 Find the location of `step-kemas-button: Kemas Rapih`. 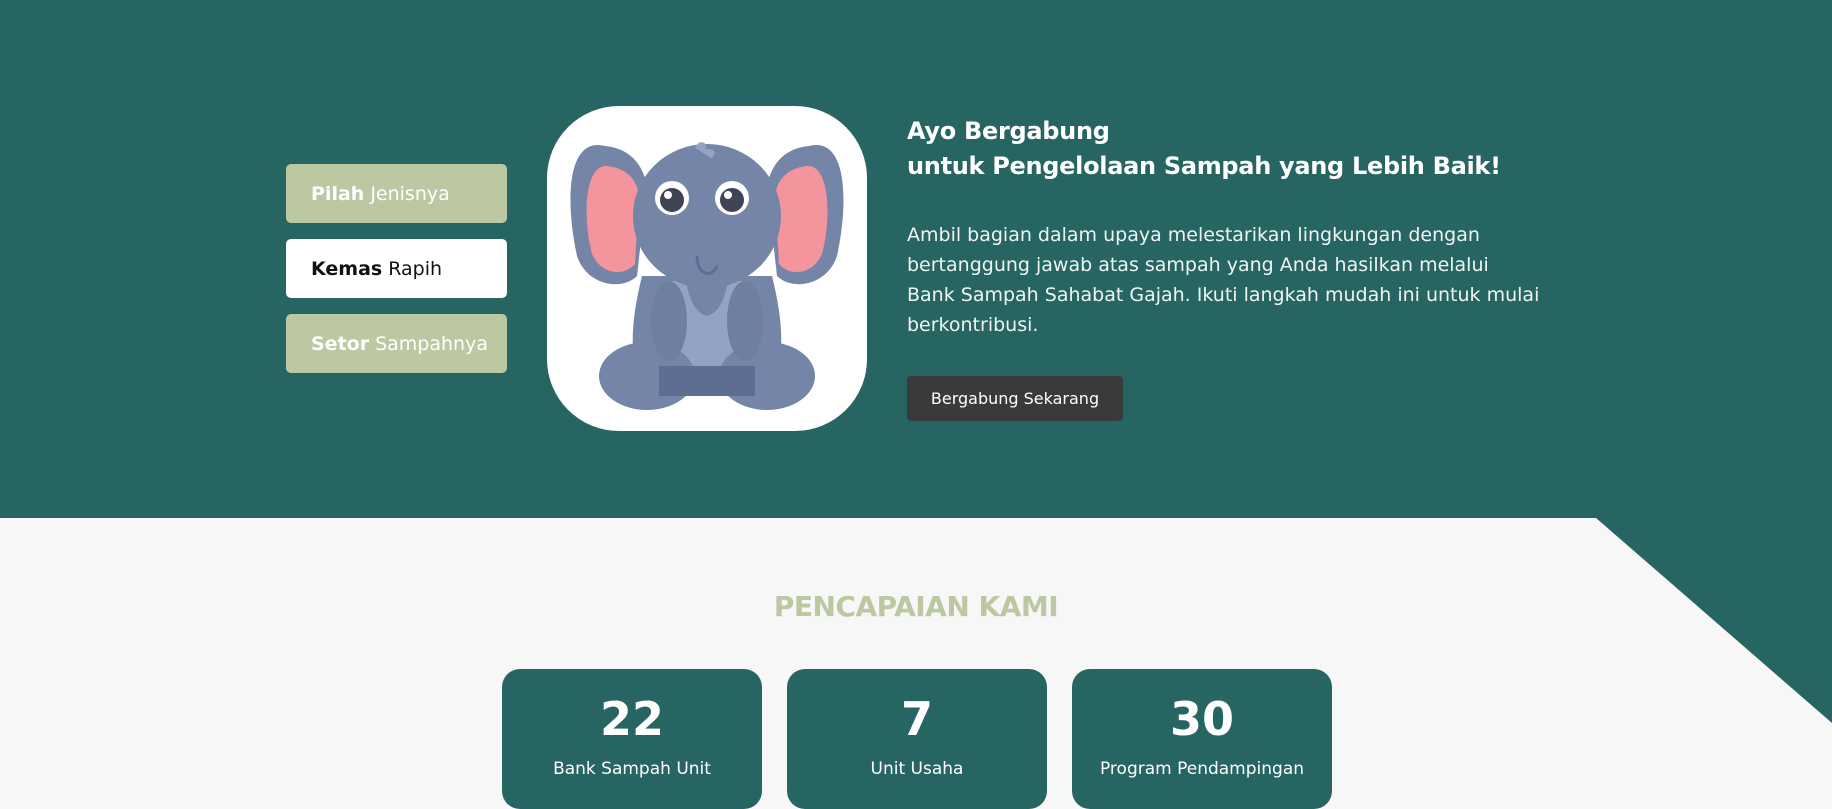

step-kemas-button: Kemas Rapih is located at coordinates (396, 268).